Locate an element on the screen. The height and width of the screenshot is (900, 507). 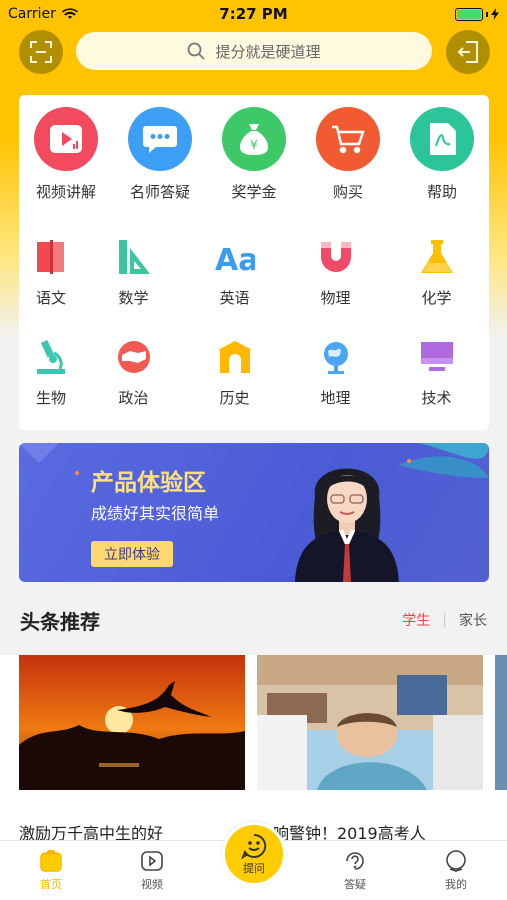
ask-label: 提问 is located at coordinates (254, 868).